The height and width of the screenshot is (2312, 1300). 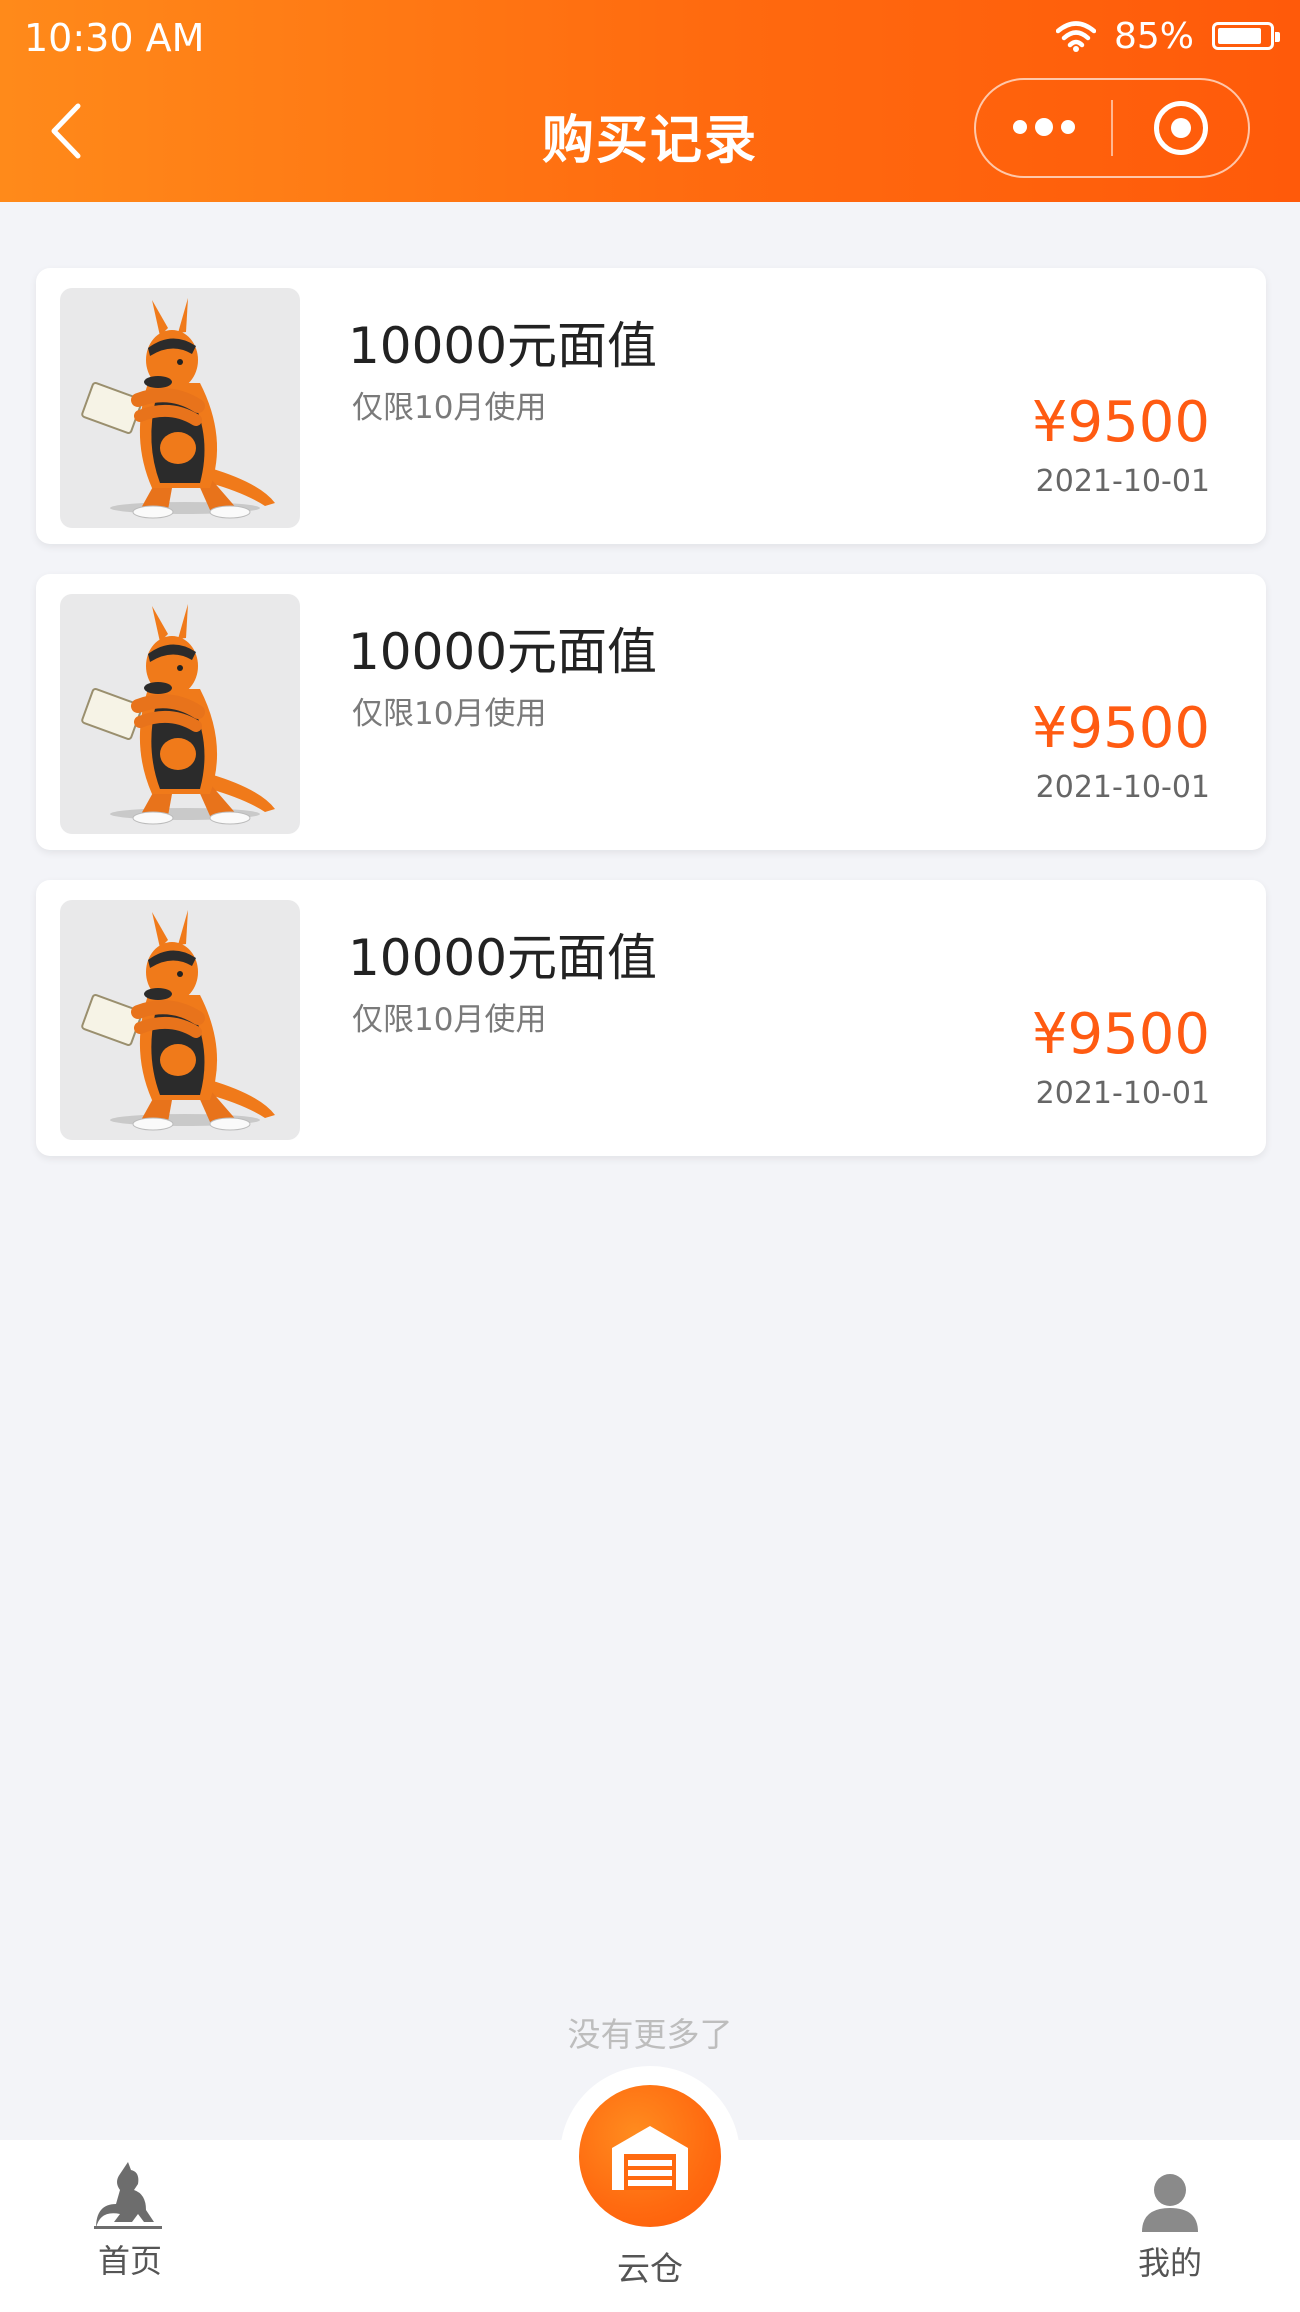 I want to click on more-menu-button, so click(x=1043, y=128).